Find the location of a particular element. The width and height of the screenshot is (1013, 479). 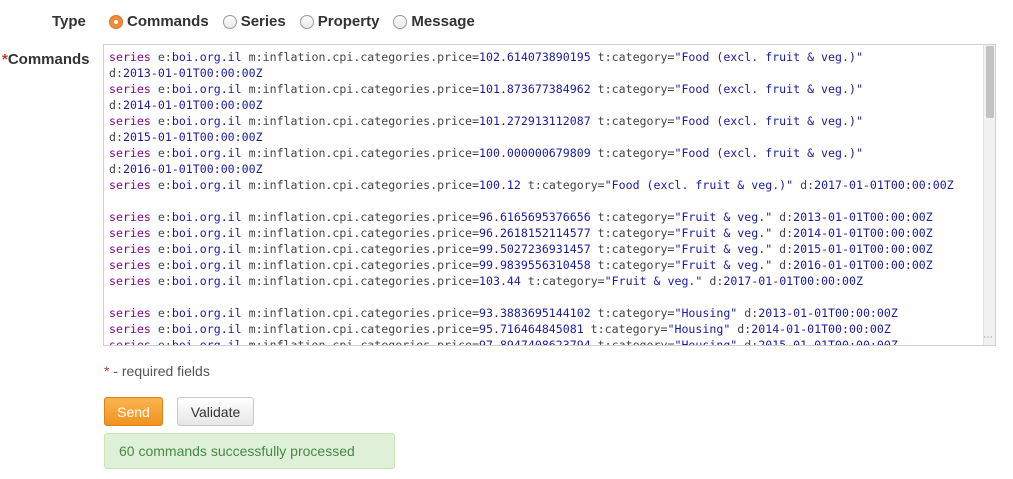

send-button: Send is located at coordinates (133, 411).